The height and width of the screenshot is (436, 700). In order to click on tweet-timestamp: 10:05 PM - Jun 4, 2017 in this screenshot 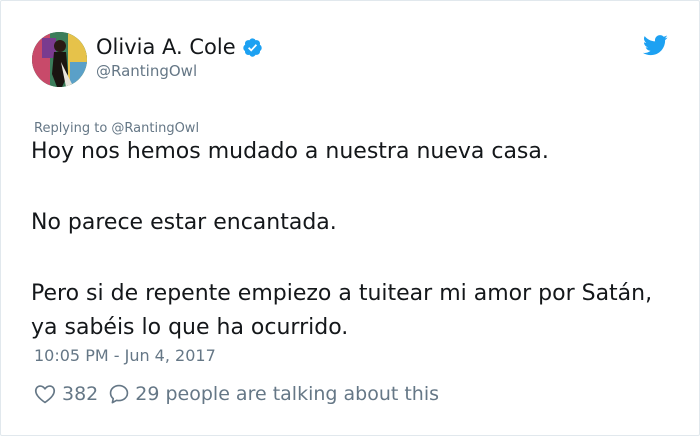, I will do `click(125, 356)`.